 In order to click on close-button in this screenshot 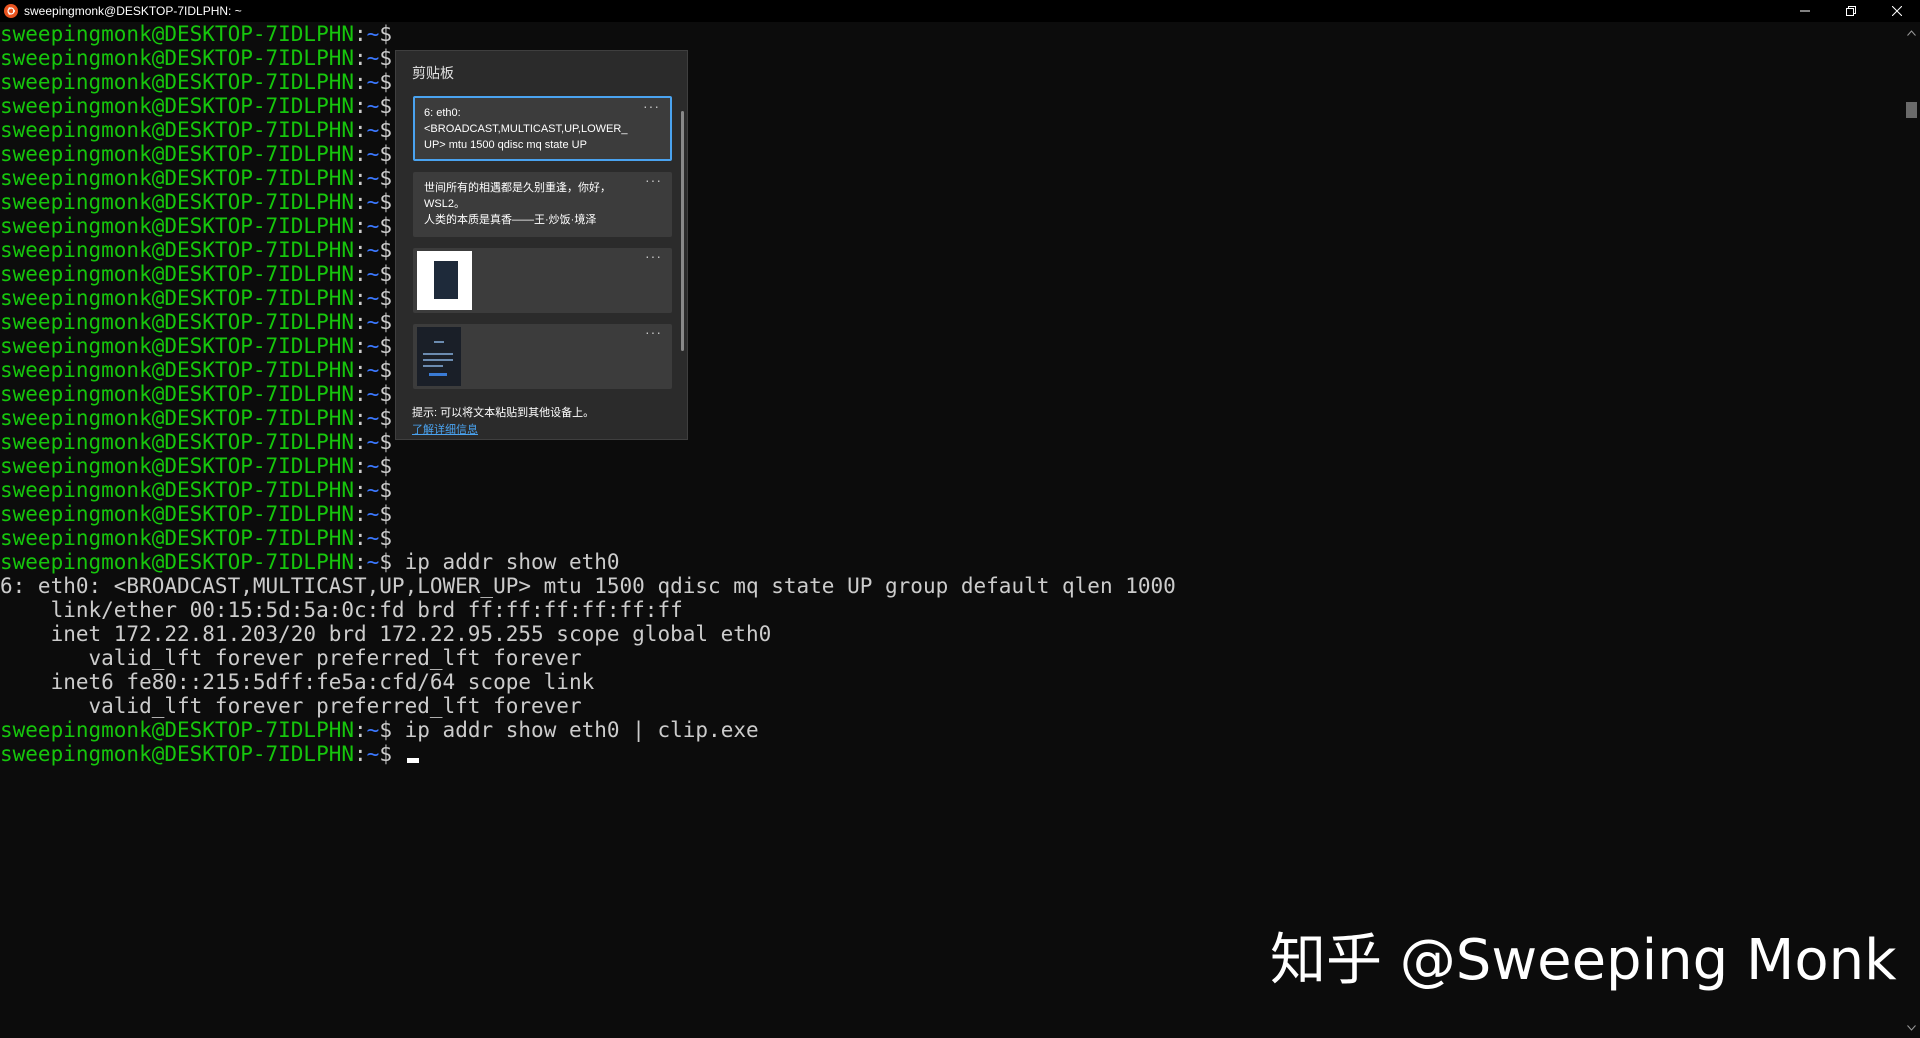, I will do `click(1897, 11)`.